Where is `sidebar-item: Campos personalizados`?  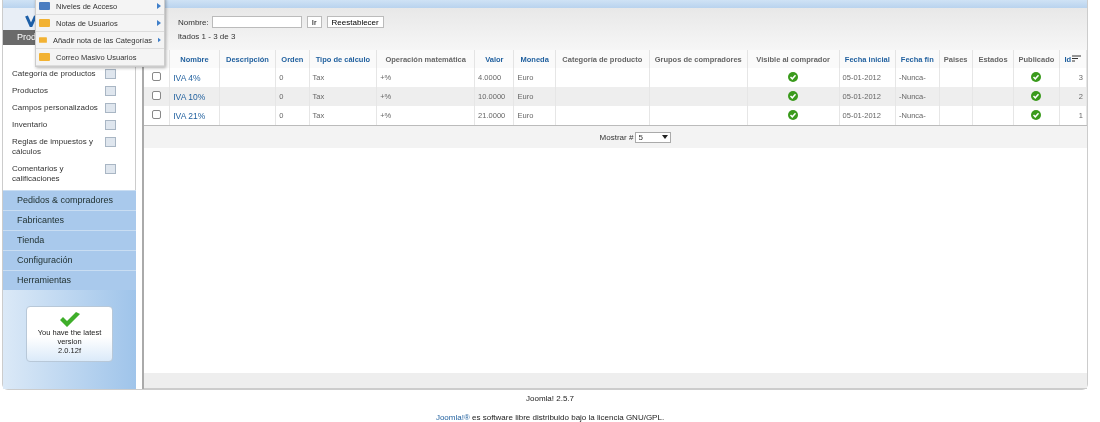
sidebar-item: Campos personalizados is located at coordinates (56, 108).